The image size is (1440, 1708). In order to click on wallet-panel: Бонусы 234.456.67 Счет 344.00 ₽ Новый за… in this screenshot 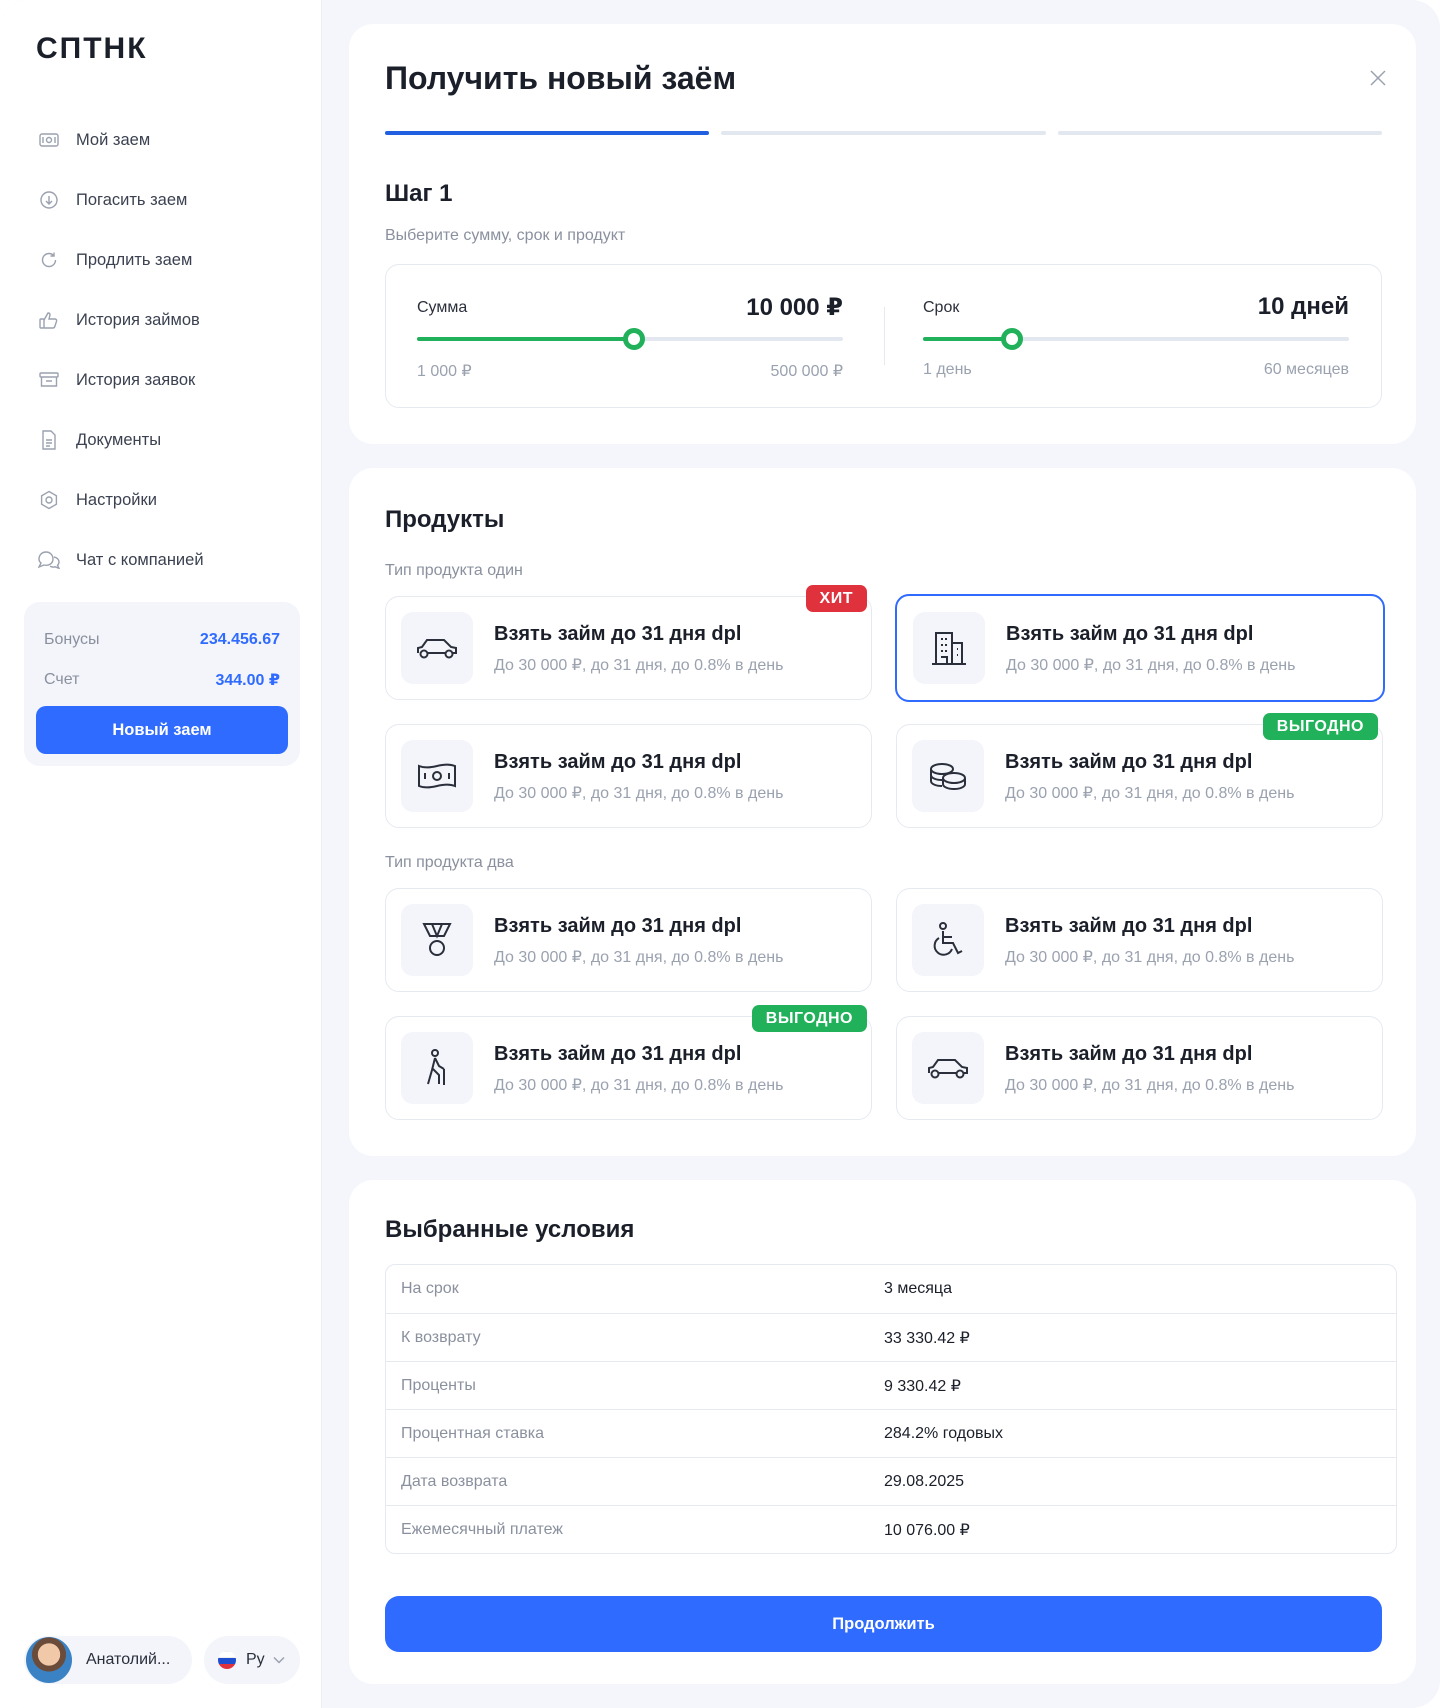, I will do `click(162, 684)`.